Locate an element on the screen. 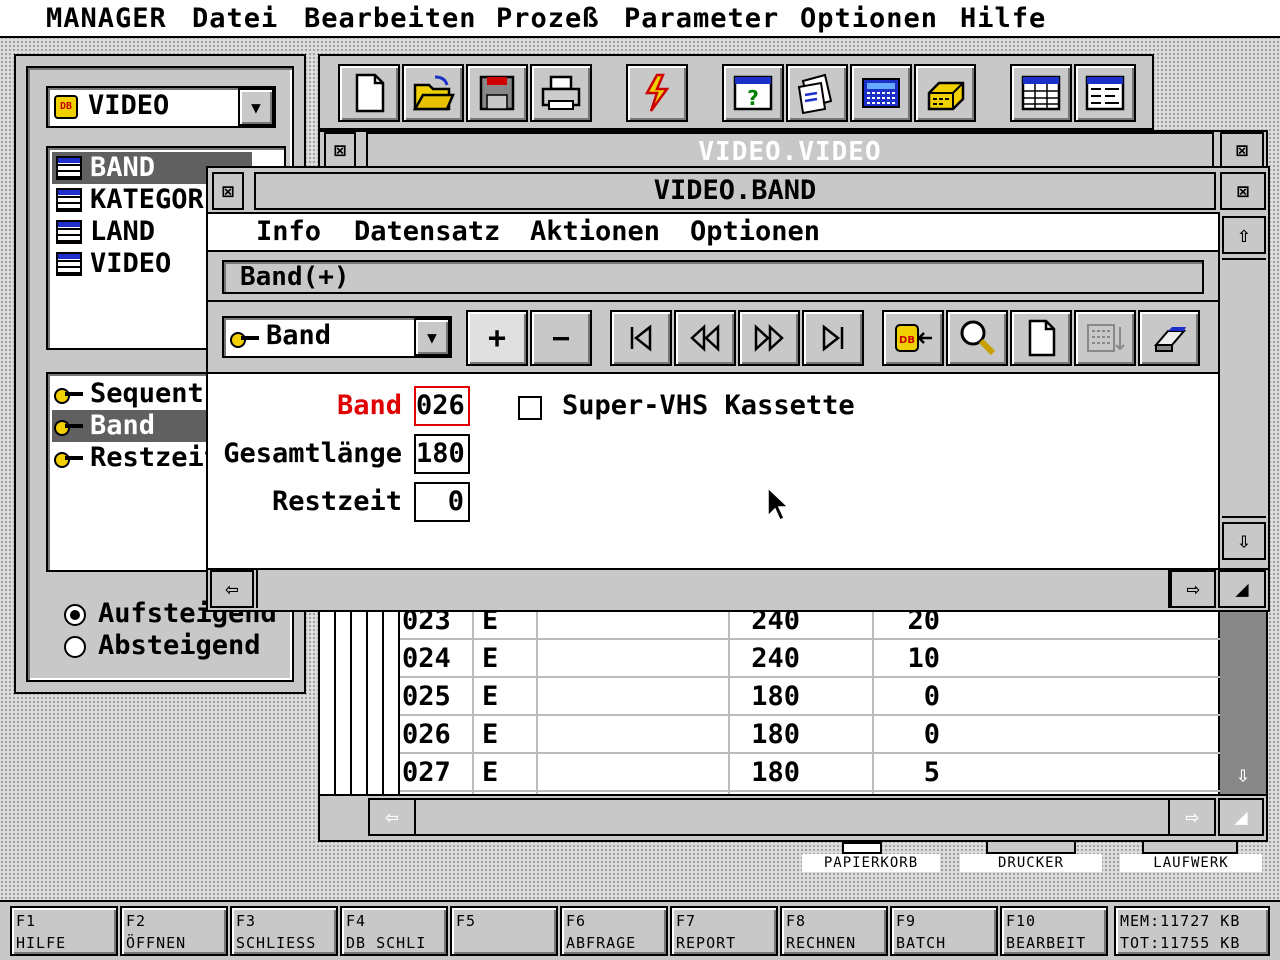  list-item: LAND is located at coordinates (103, 232).